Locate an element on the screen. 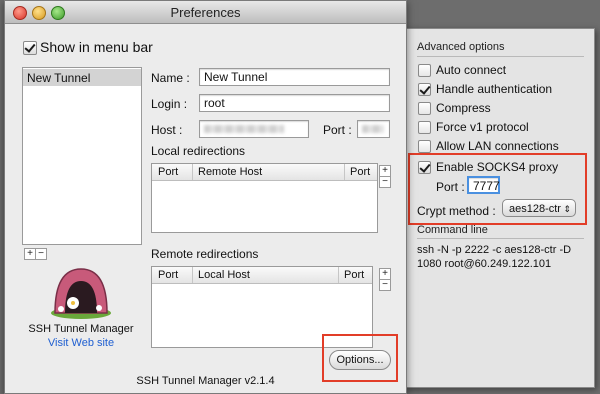 Image resolution: width=600 pixels, height=394 pixels. show-in-menu-bar-checkbox is located at coordinates (30, 48).